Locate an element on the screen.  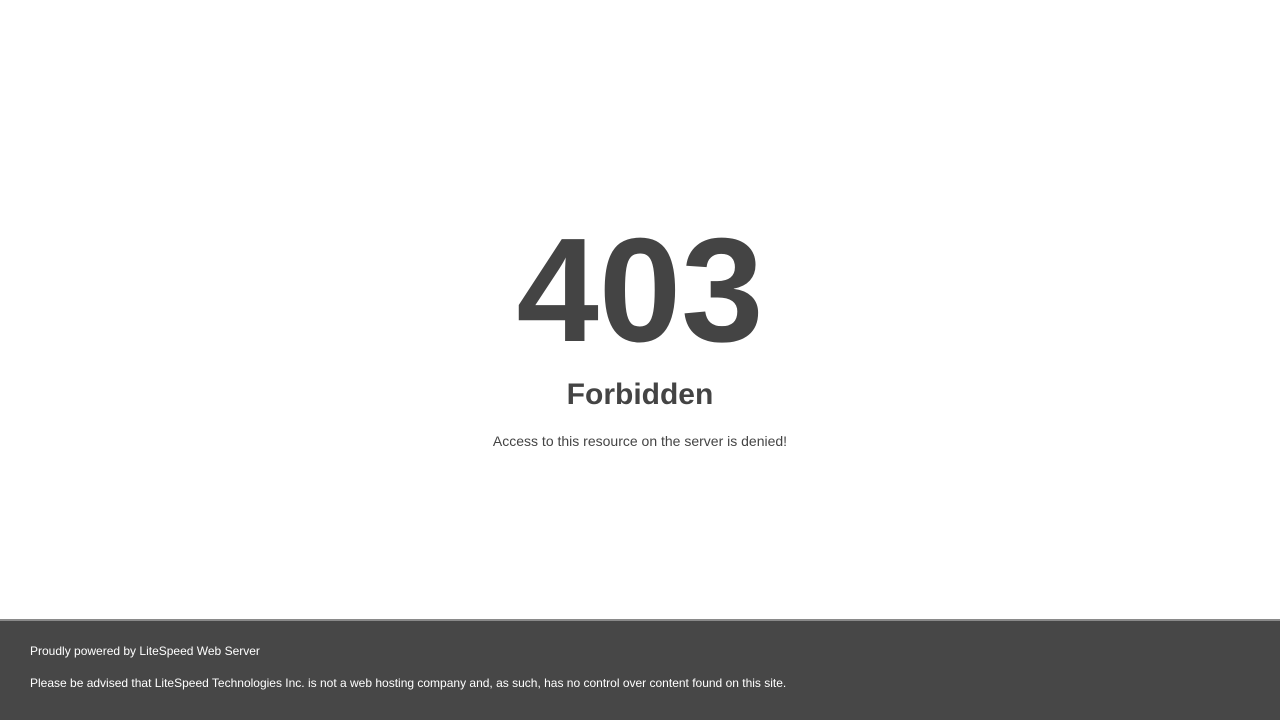
powered-by-text: Proudly powered by LiteSpeed Web Server is located at coordinates (145, 651).